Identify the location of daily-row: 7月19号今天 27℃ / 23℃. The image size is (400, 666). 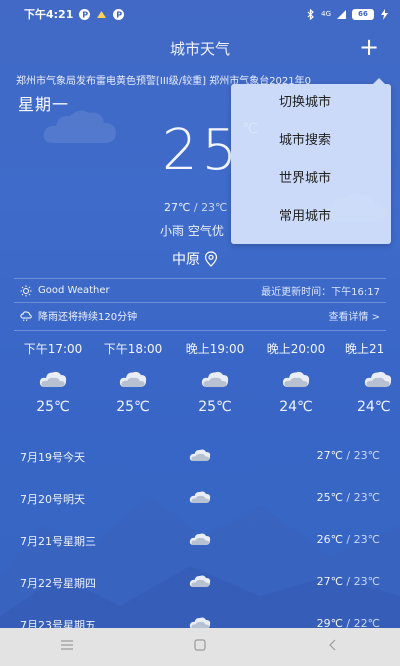
(200, 458).